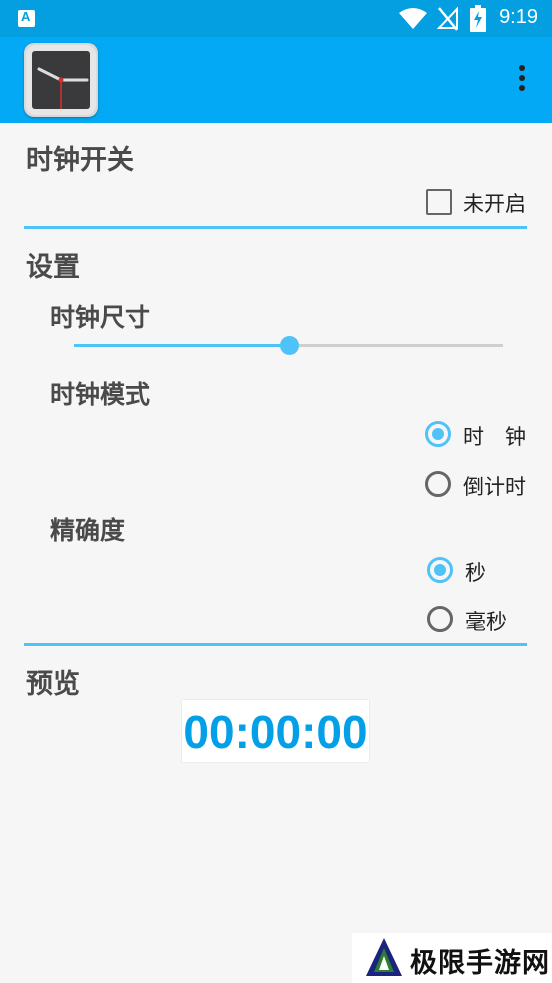  I want to click on battery-charging-icon, so click(478, 18).